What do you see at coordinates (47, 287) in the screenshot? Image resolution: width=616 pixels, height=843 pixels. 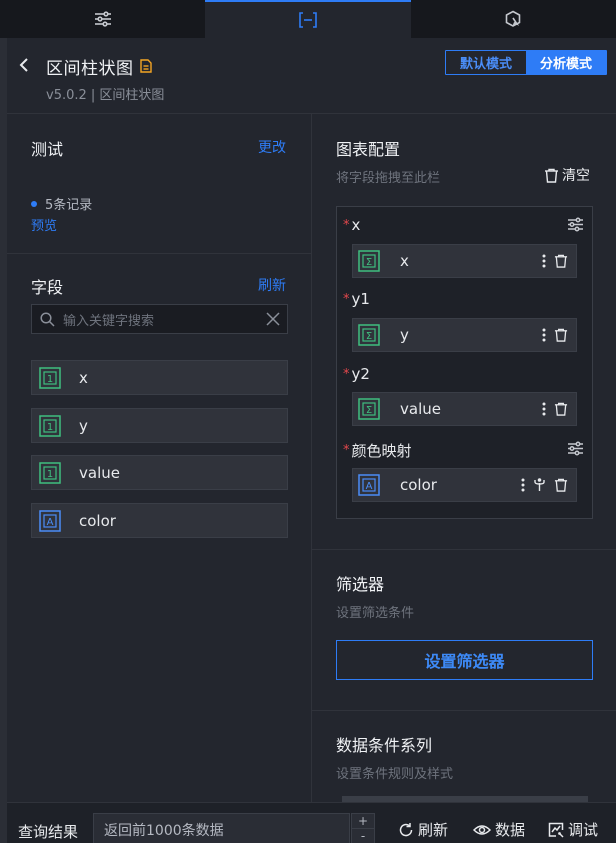 I see `fields-section-title: 字段` at bounding box center [47, 287].